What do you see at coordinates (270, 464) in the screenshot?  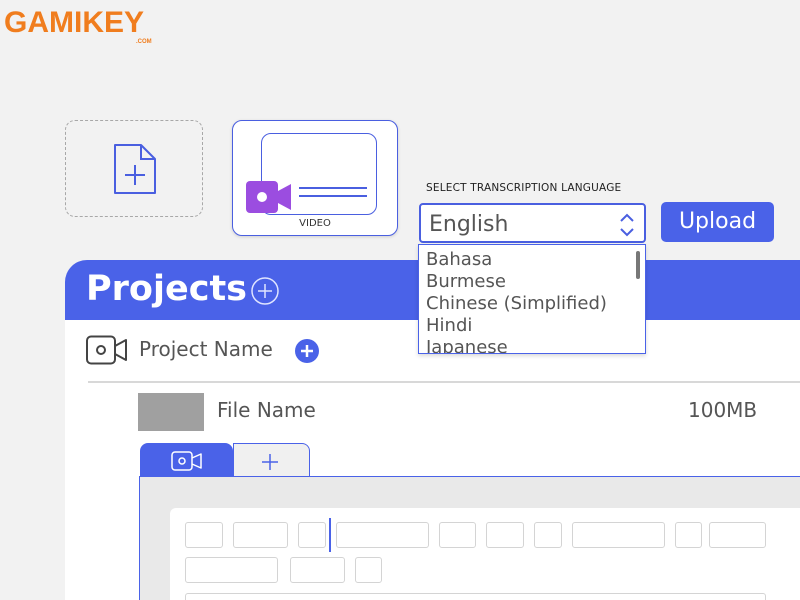 I see `plus-icon` at bounding box center [270, 464].